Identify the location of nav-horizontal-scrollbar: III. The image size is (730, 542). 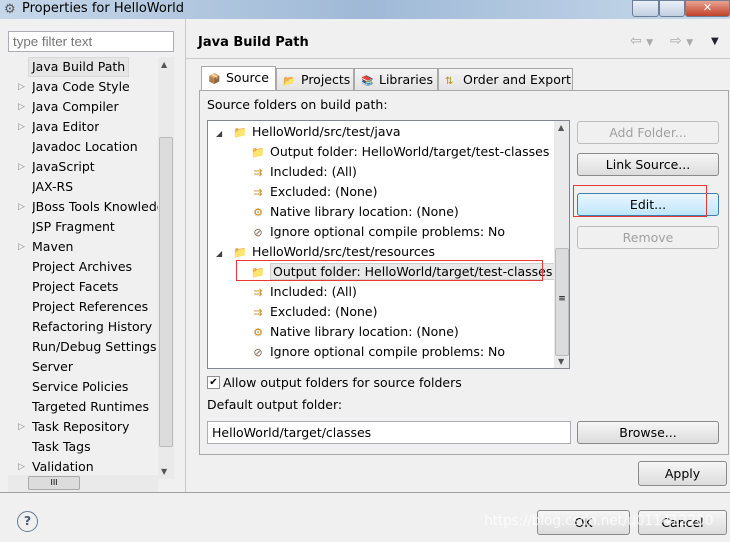
(83, 483).